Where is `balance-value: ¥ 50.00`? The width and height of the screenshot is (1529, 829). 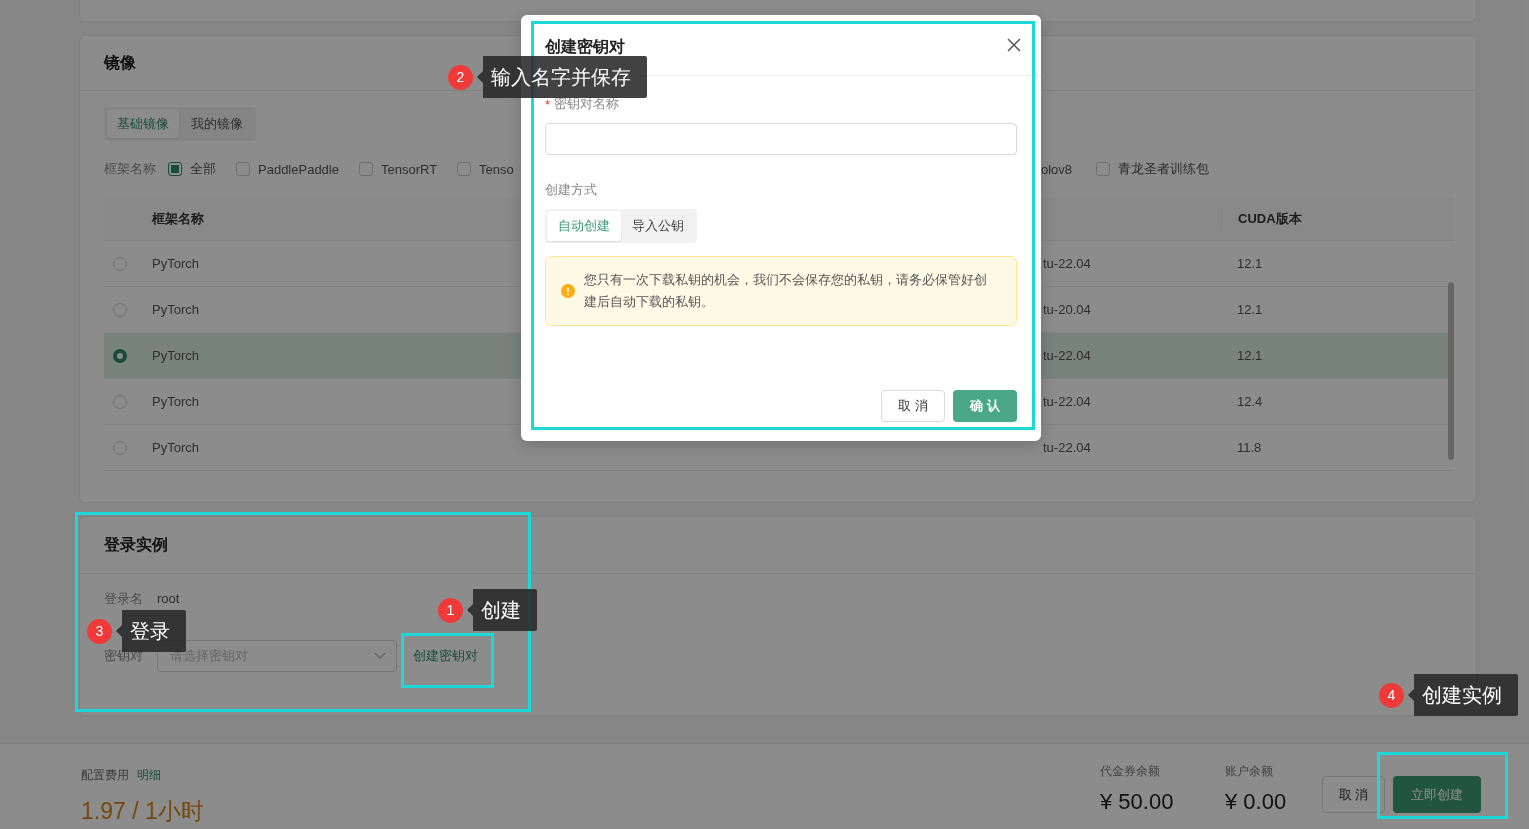 balance-value: ¥ 50.00 is located at coordinates (1137, 802).